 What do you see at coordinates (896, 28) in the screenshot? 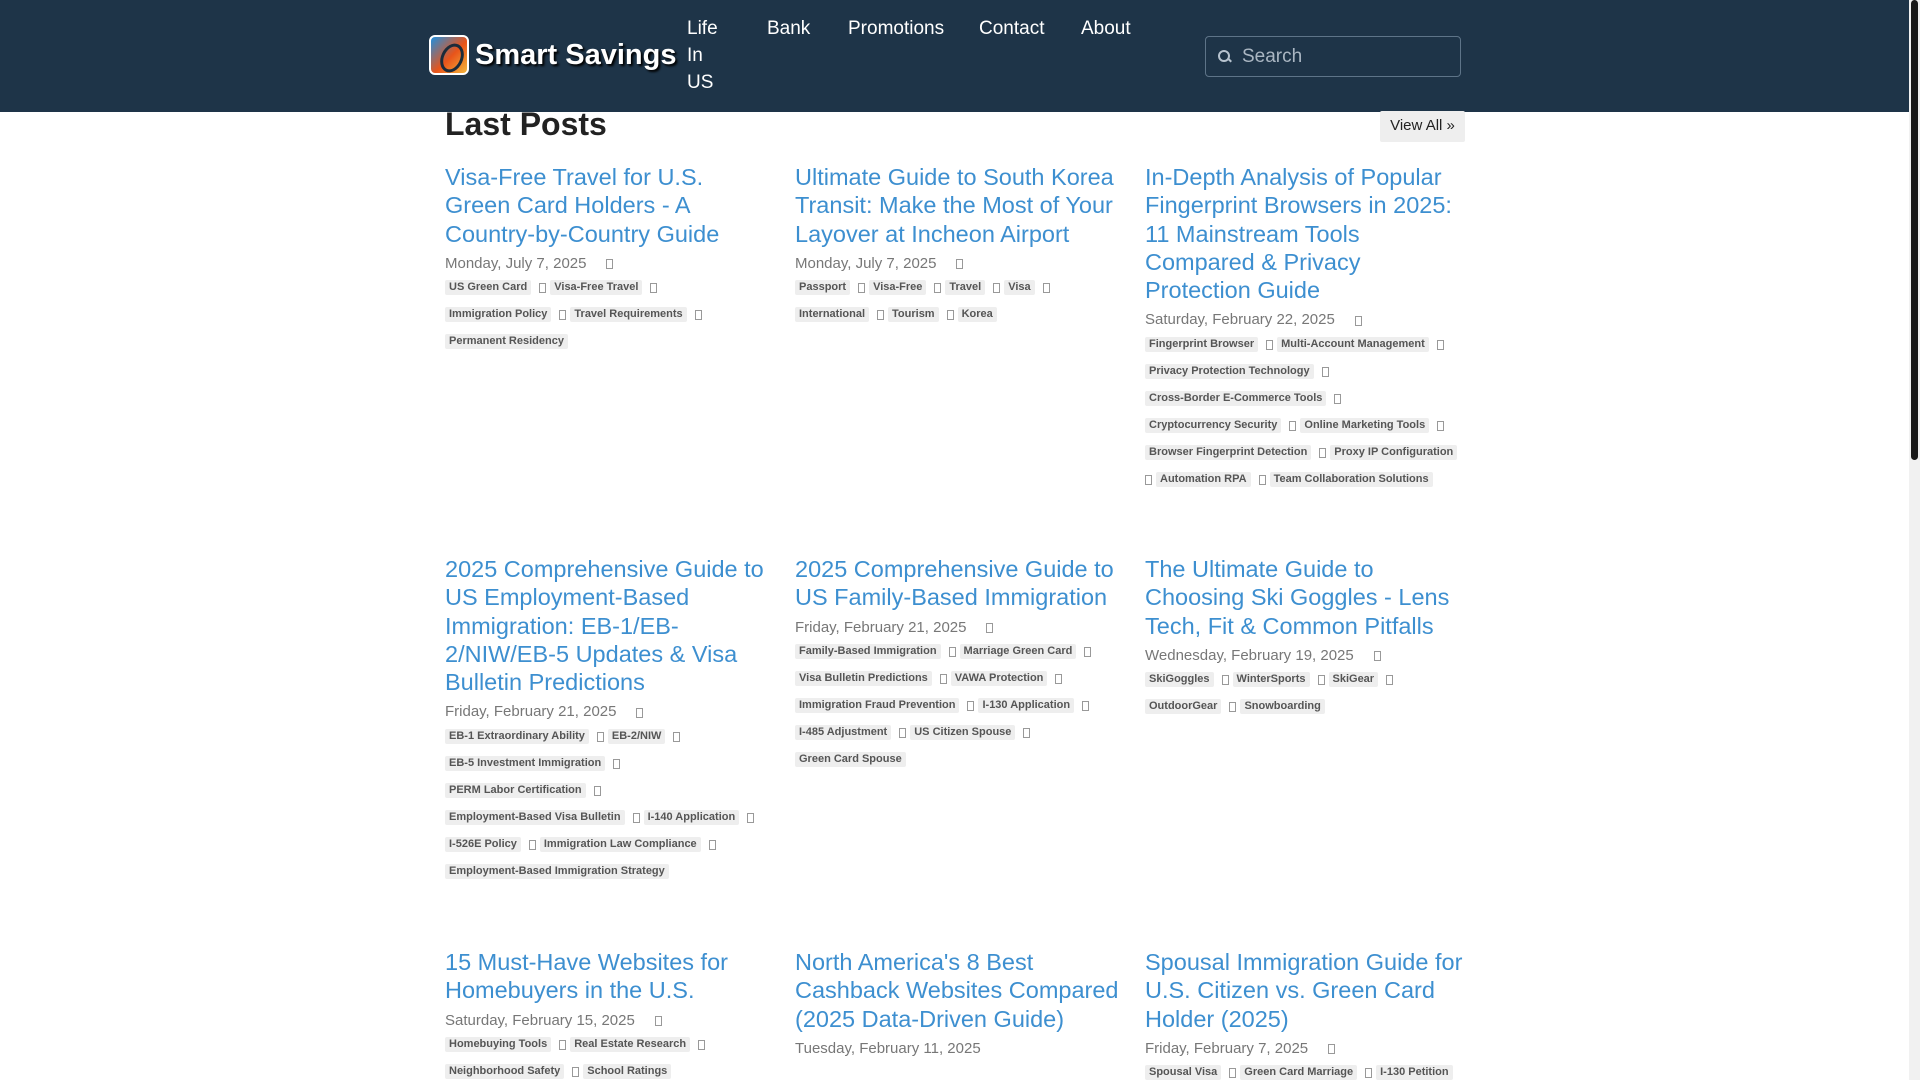
I see `nav-promotions: Promotions` at bounding box center [896, 28].